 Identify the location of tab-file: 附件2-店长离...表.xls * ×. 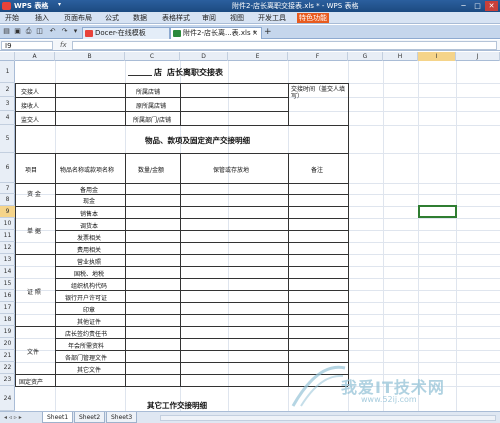
(216, 33).